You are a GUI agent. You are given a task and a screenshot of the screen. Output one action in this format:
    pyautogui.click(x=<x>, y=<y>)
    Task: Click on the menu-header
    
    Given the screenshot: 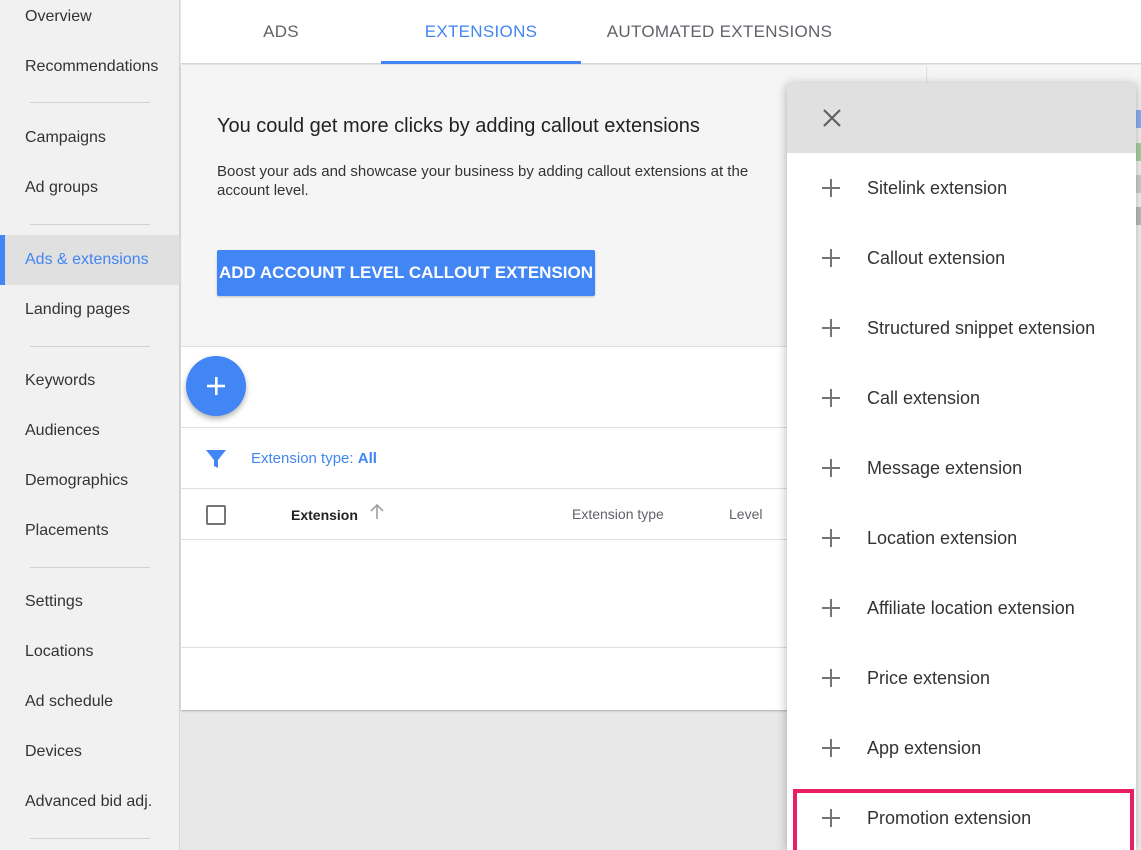 What is the action you would take?
    pyautogui.click(x=961, y=118)
    